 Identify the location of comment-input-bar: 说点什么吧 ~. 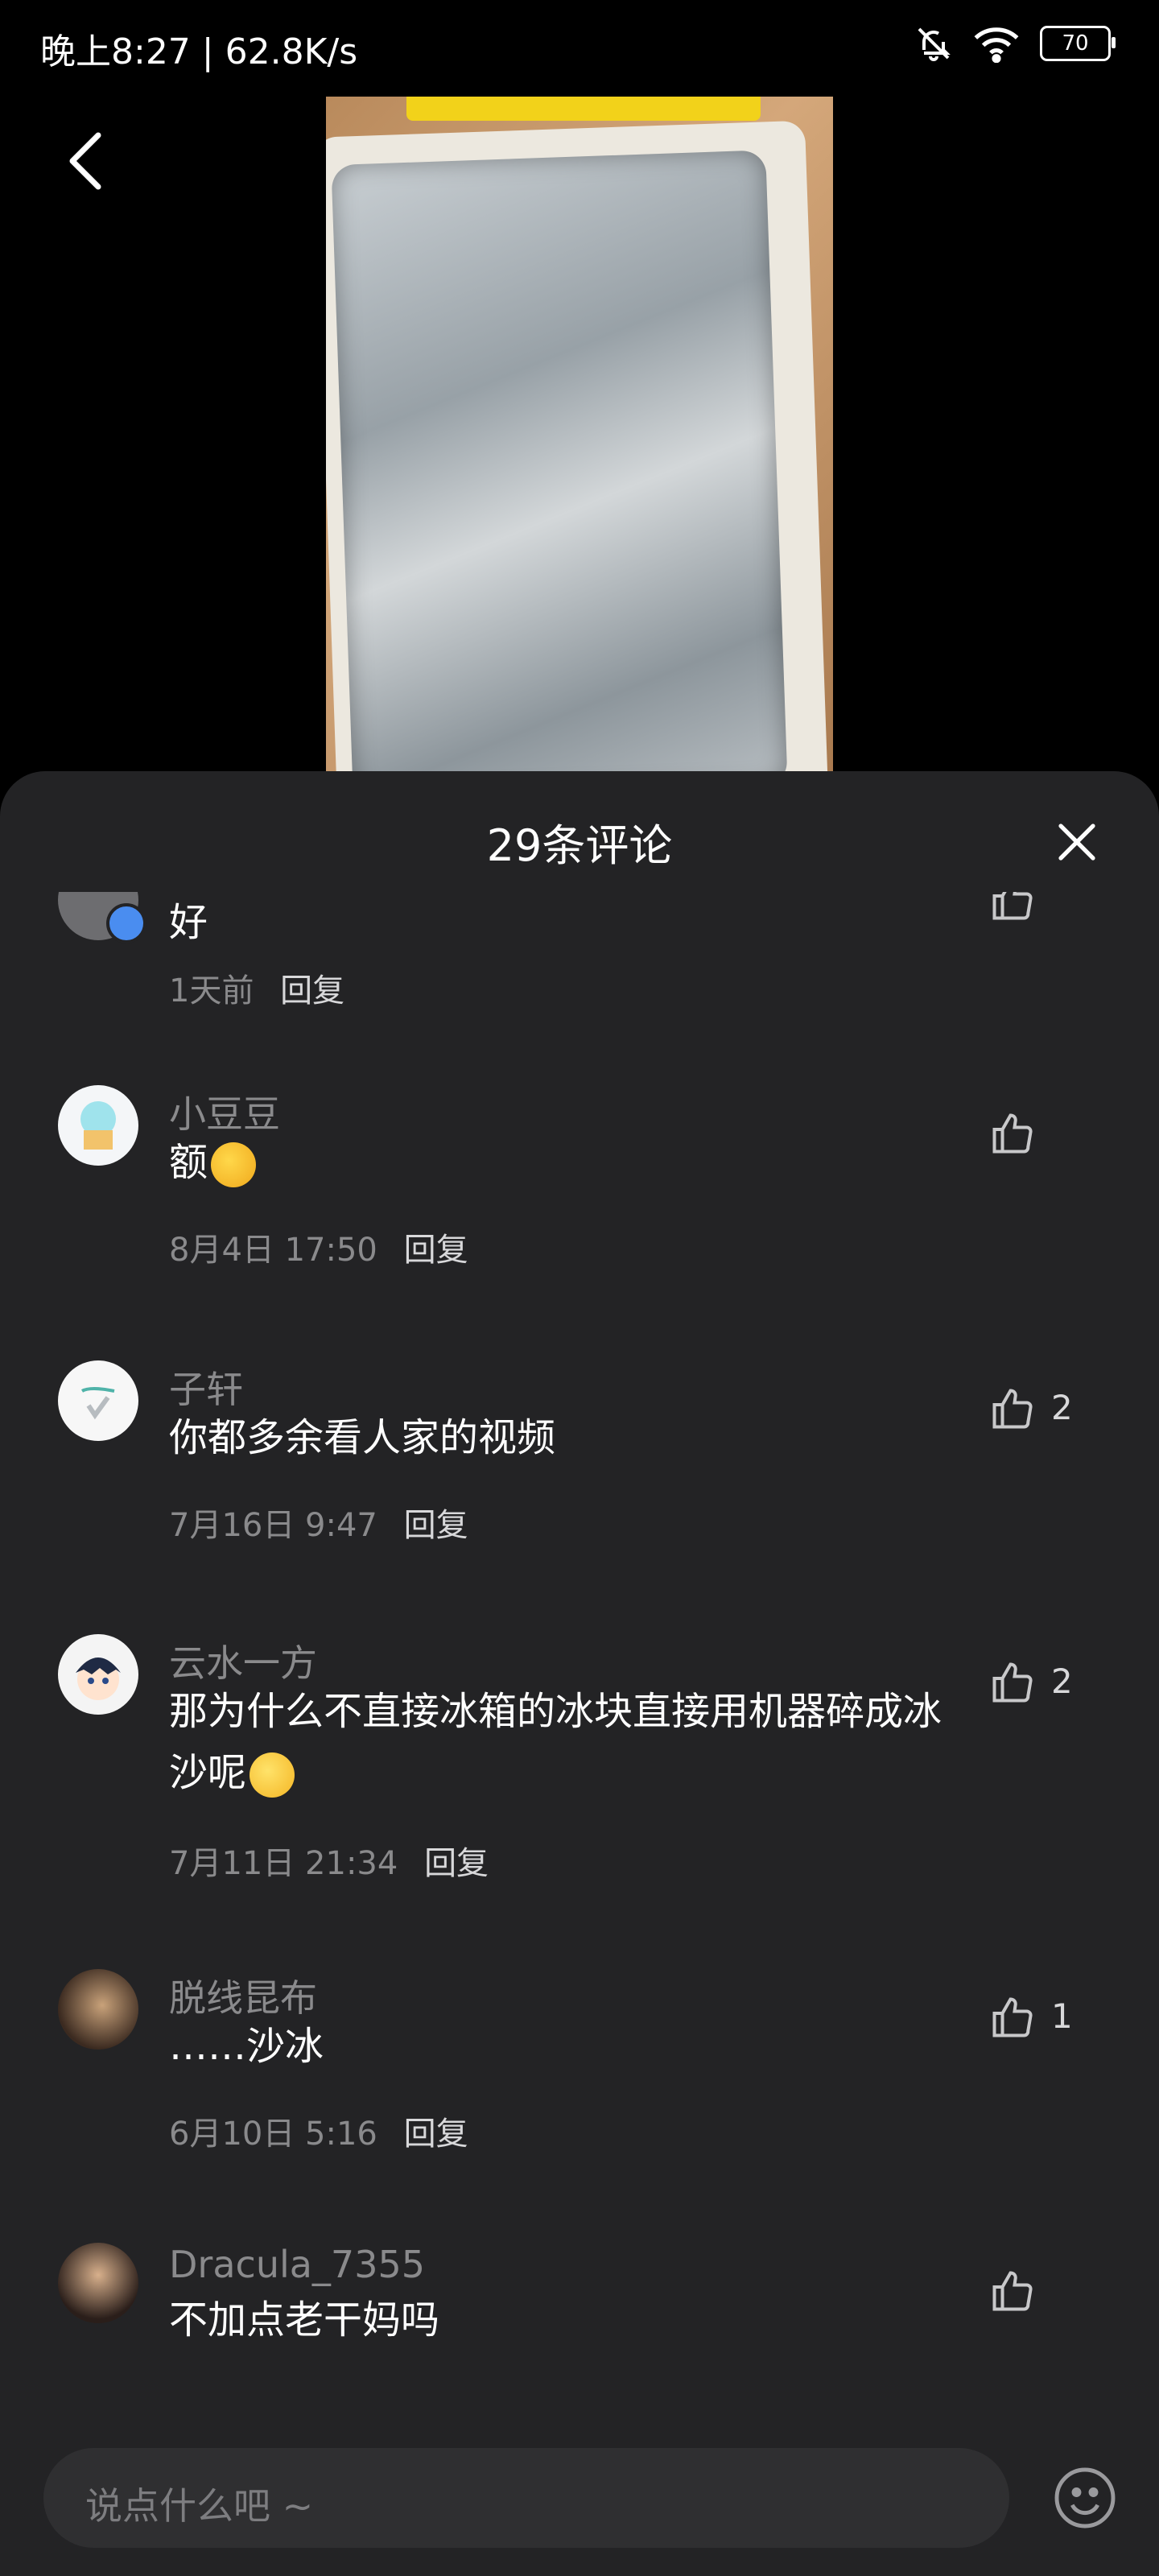
(579, 2497).